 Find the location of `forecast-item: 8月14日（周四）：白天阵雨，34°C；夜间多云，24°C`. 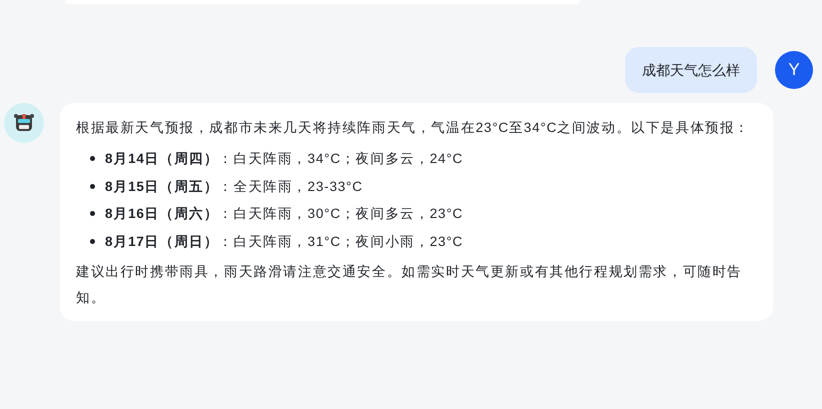

forecast-item: 8月14日（周四）：白天阵雨，34°C；夜间多云，24°C is located at coordinates (284, 159).